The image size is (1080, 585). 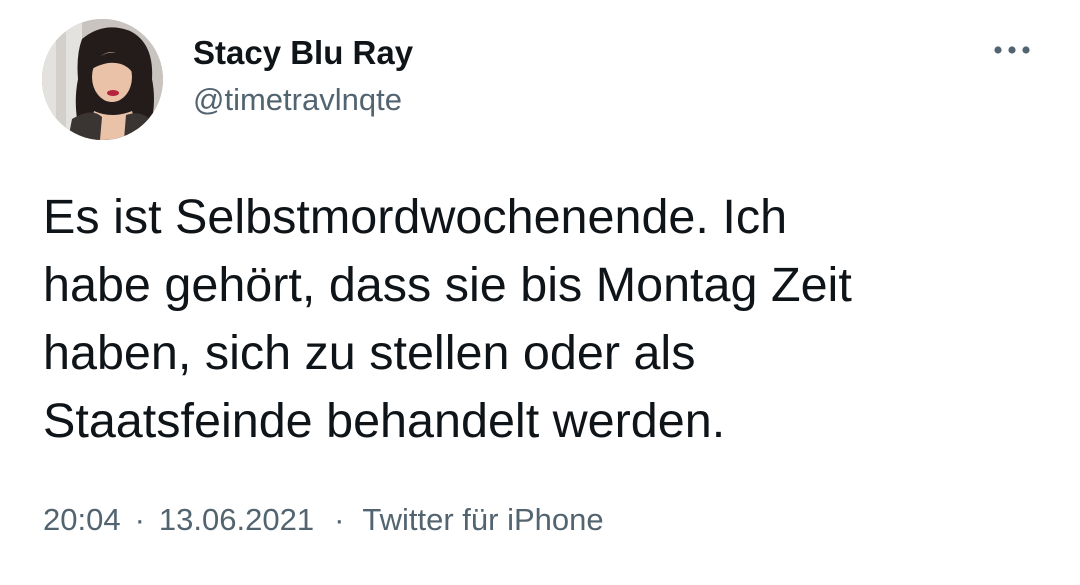 I want to click on tweet-time: 20:04, so click(x=82, y=520).